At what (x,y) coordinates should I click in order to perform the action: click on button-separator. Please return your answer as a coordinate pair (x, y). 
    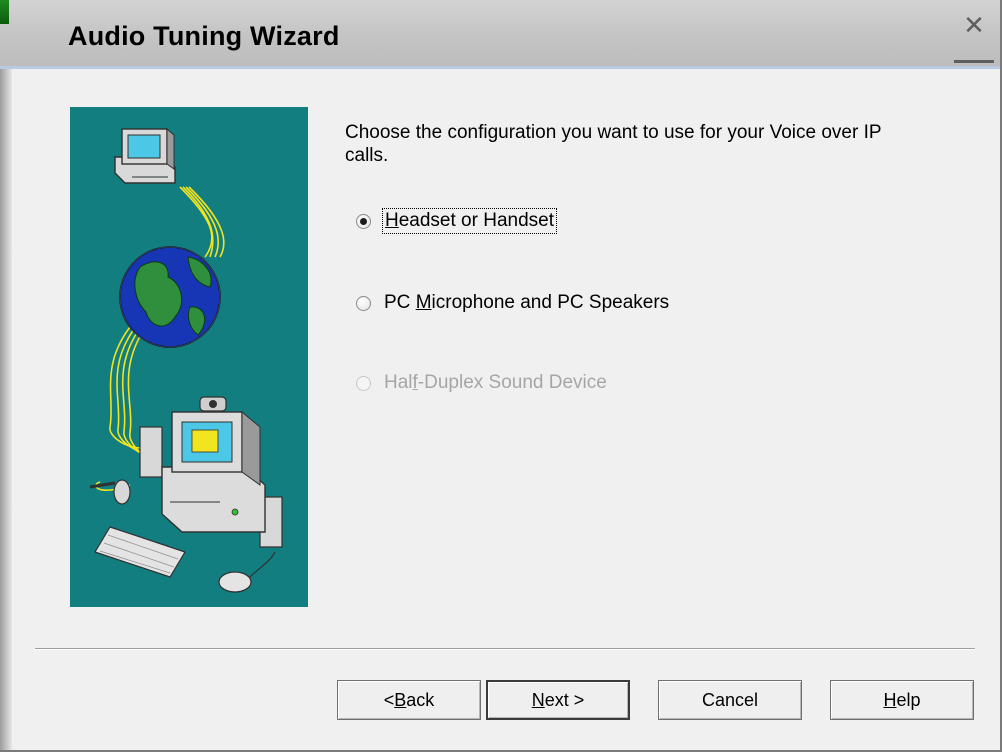
    Looking at the image, I should click on (505, 649).